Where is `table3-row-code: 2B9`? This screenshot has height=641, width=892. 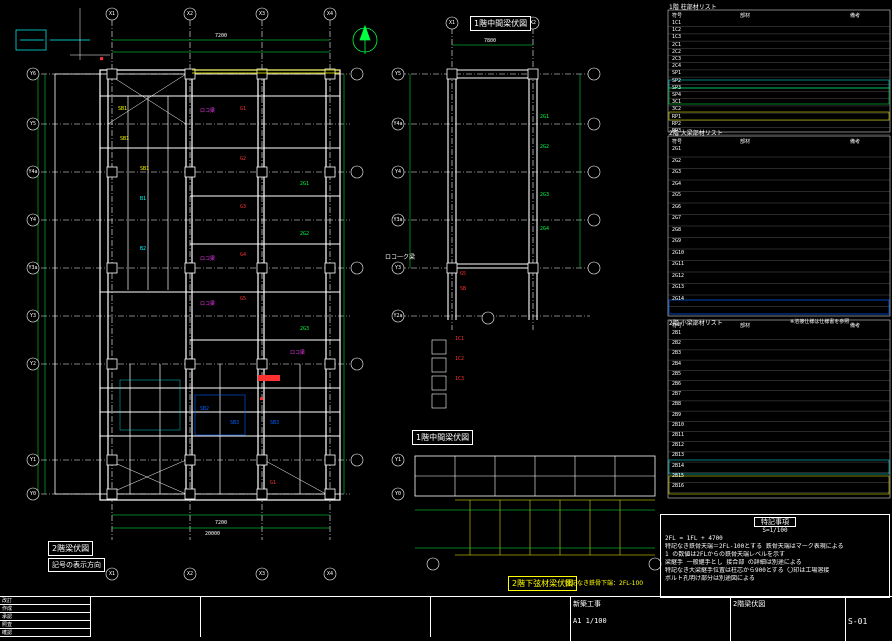
table3-row-code: 2B9 is located at coordinates (677, 414).